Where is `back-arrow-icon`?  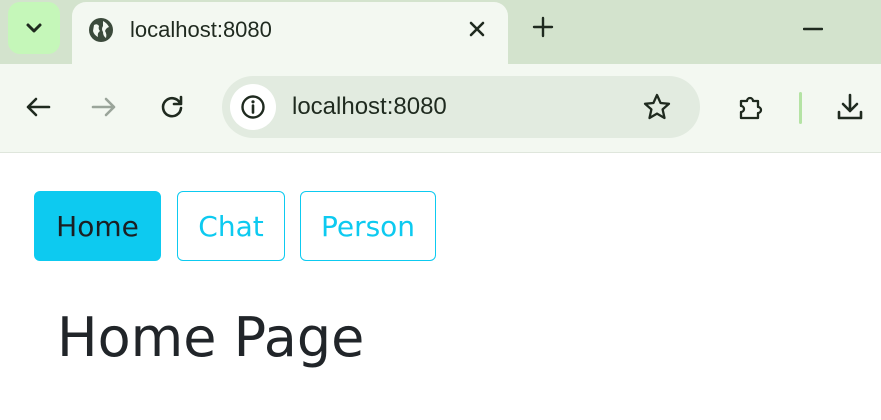
back-arrow-icon is located at coordinates (38, 107).